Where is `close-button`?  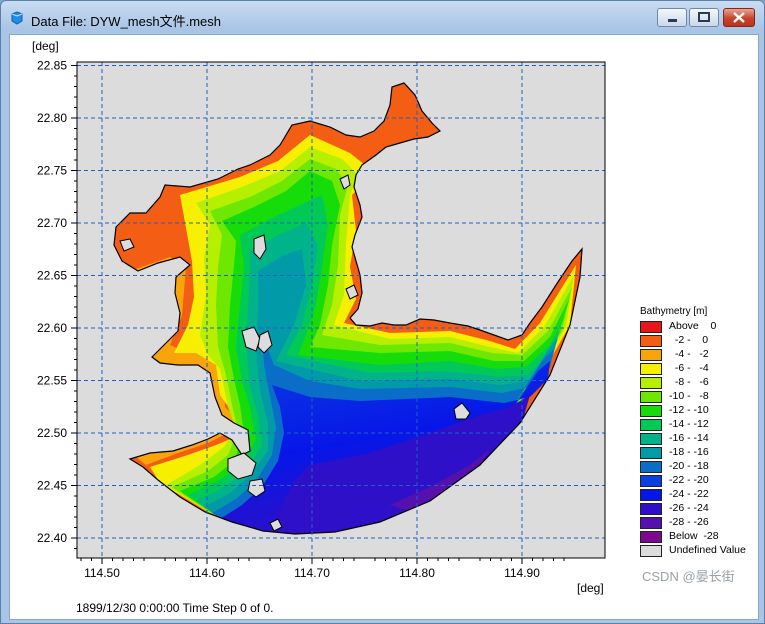
close-button is located at coordinates (739, 17).